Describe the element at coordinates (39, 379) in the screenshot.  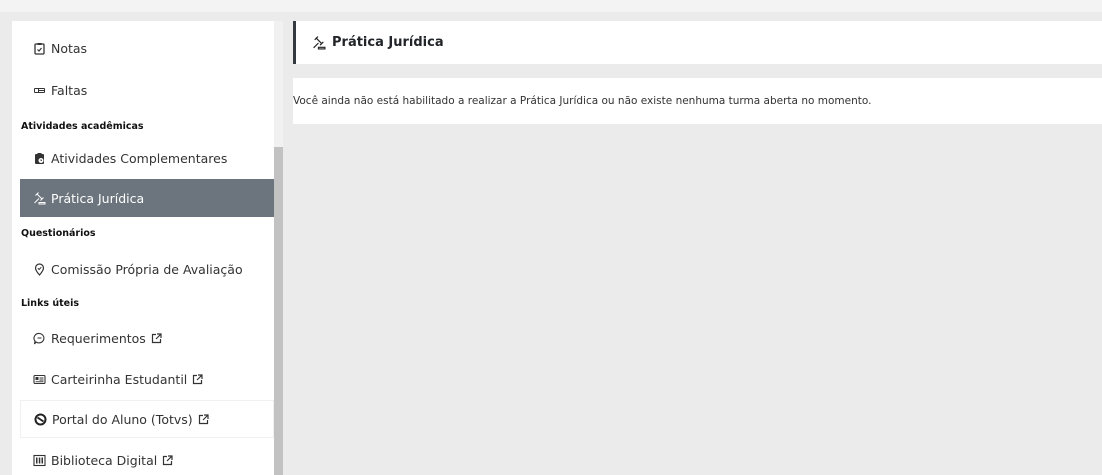
I see `id-card-icon` at that location.